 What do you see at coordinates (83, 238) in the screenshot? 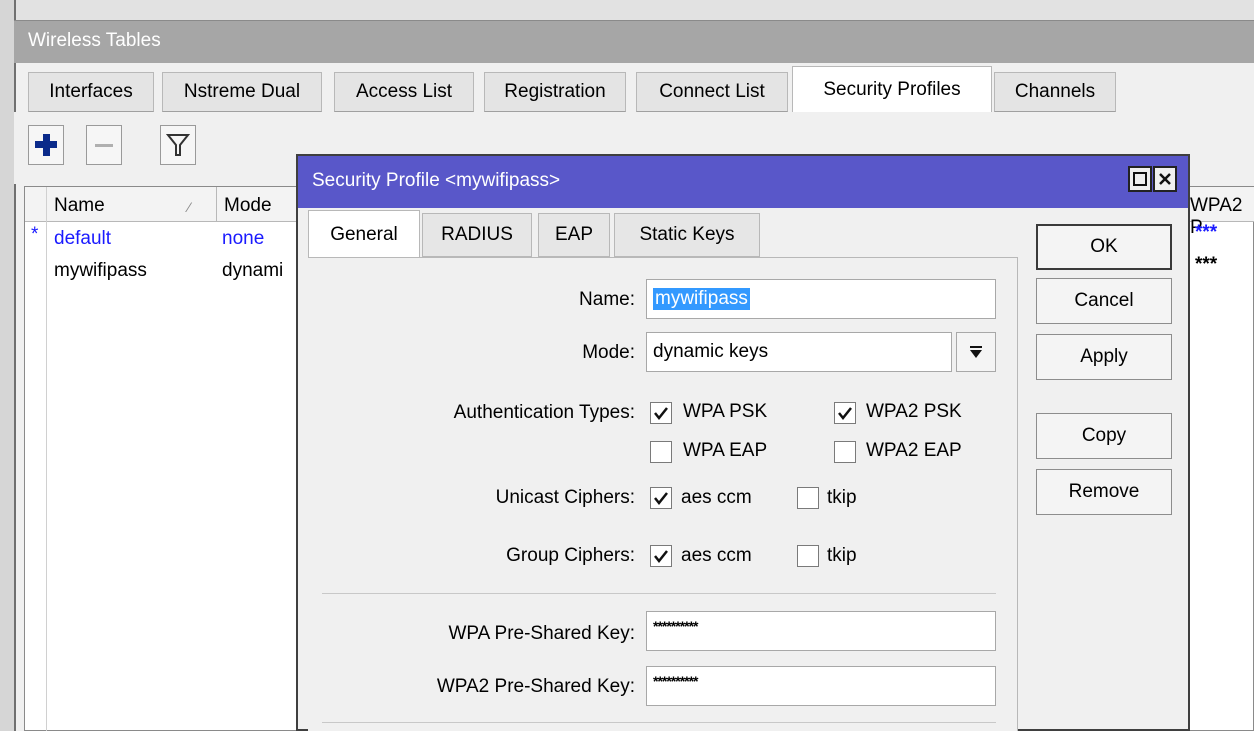
I see `row-name: default` at bounding box center [83, 238].